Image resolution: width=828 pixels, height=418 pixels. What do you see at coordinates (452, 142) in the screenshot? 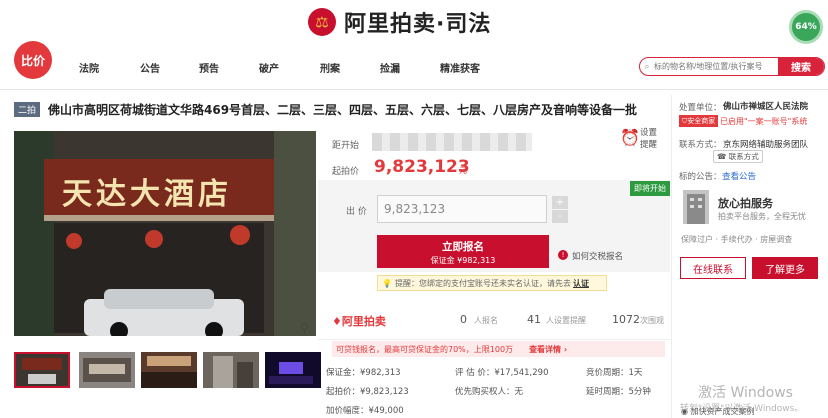
I see `countdown-blurred` at bounding box center [452, 142].